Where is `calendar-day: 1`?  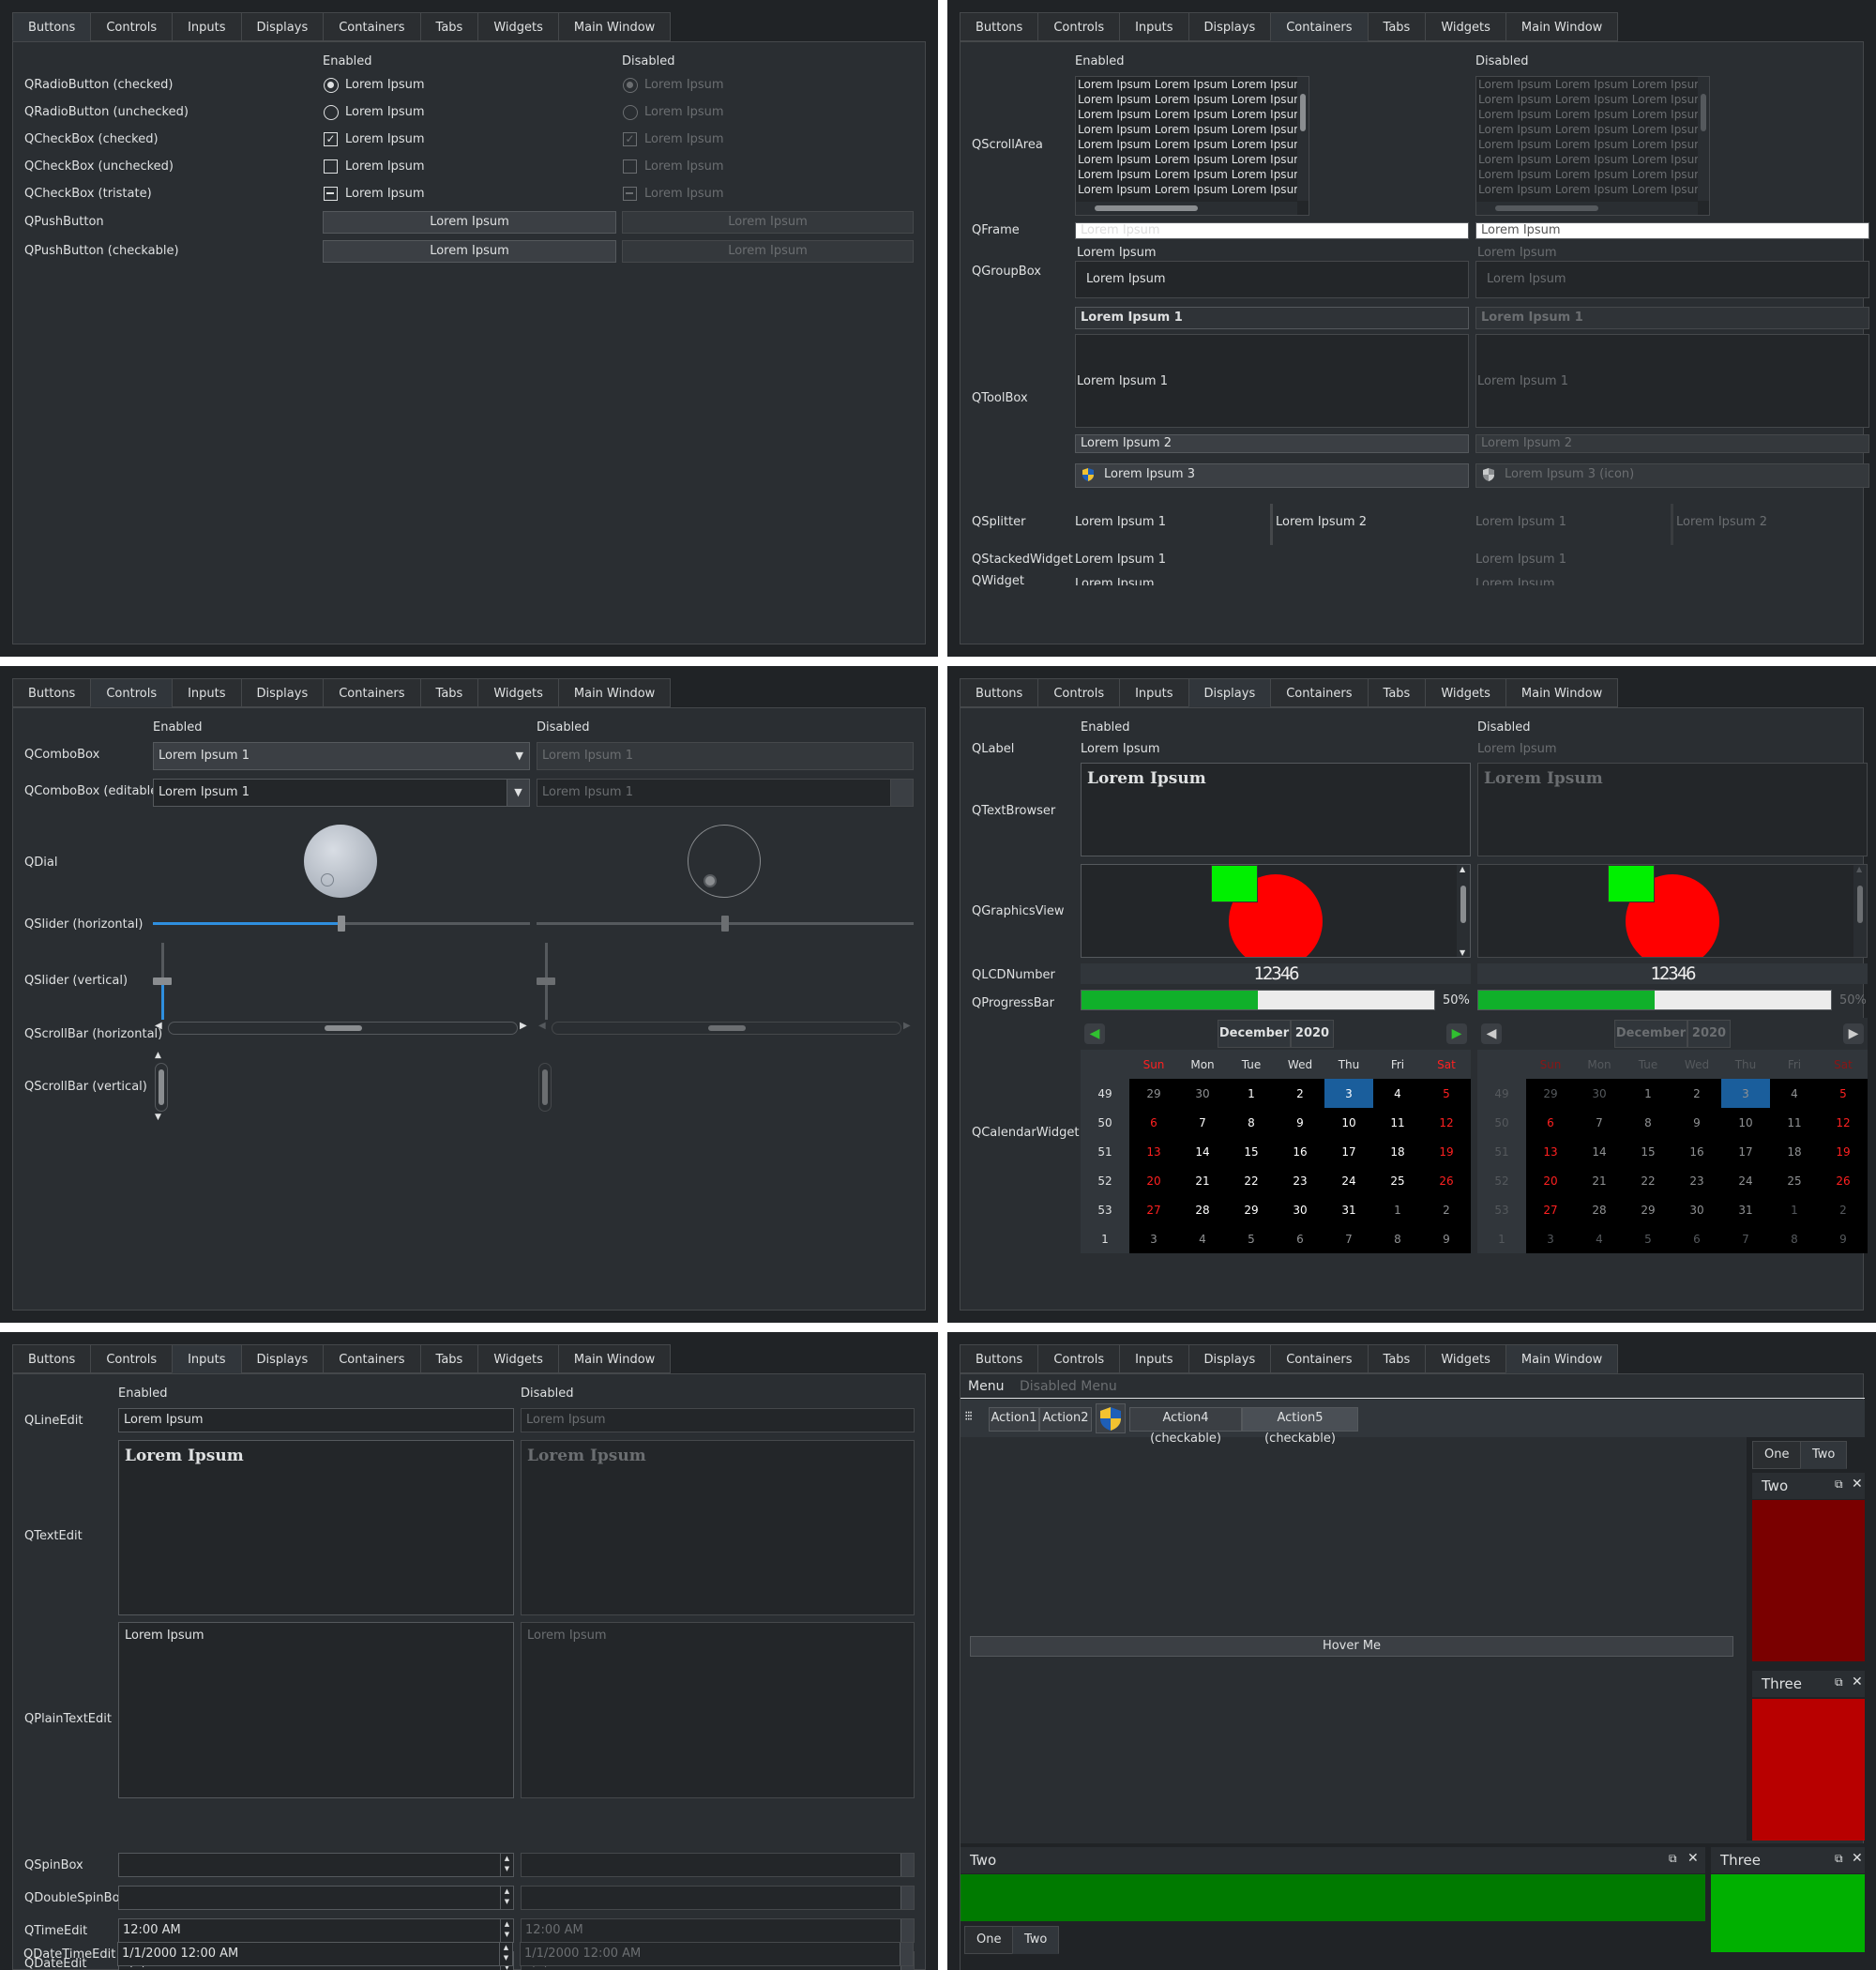
calendar-day: 1 is located at coordinates (1251, 1093).